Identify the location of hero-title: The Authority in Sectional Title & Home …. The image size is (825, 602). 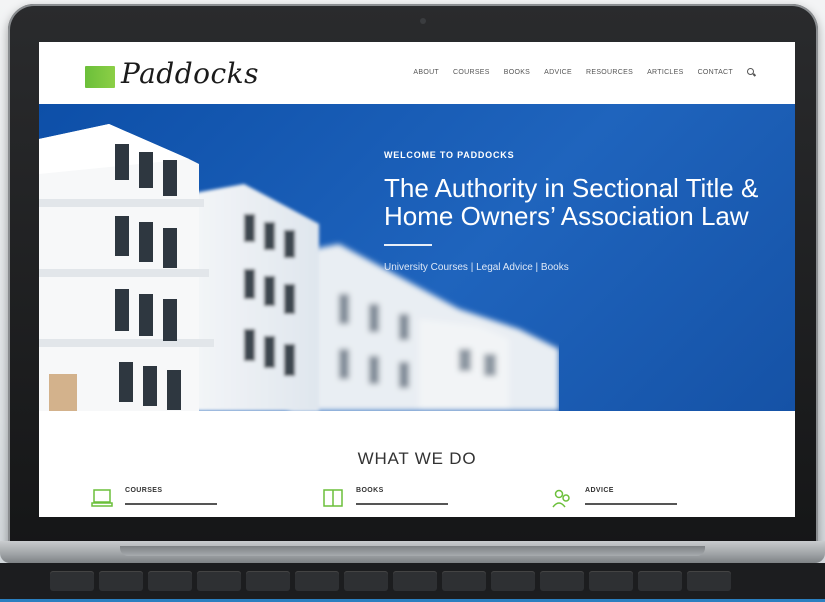
(584, 202).